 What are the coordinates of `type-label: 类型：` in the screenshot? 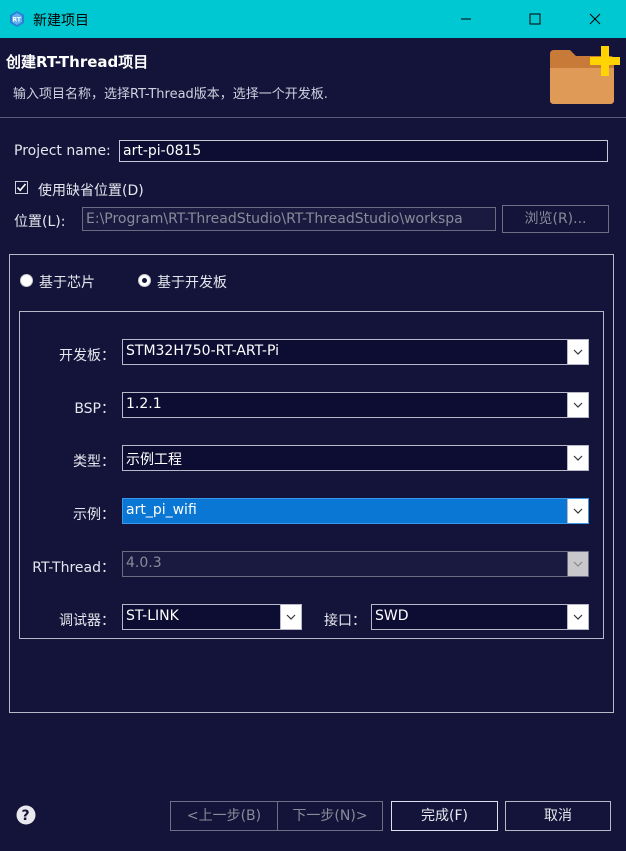 It's located at (94, 462).